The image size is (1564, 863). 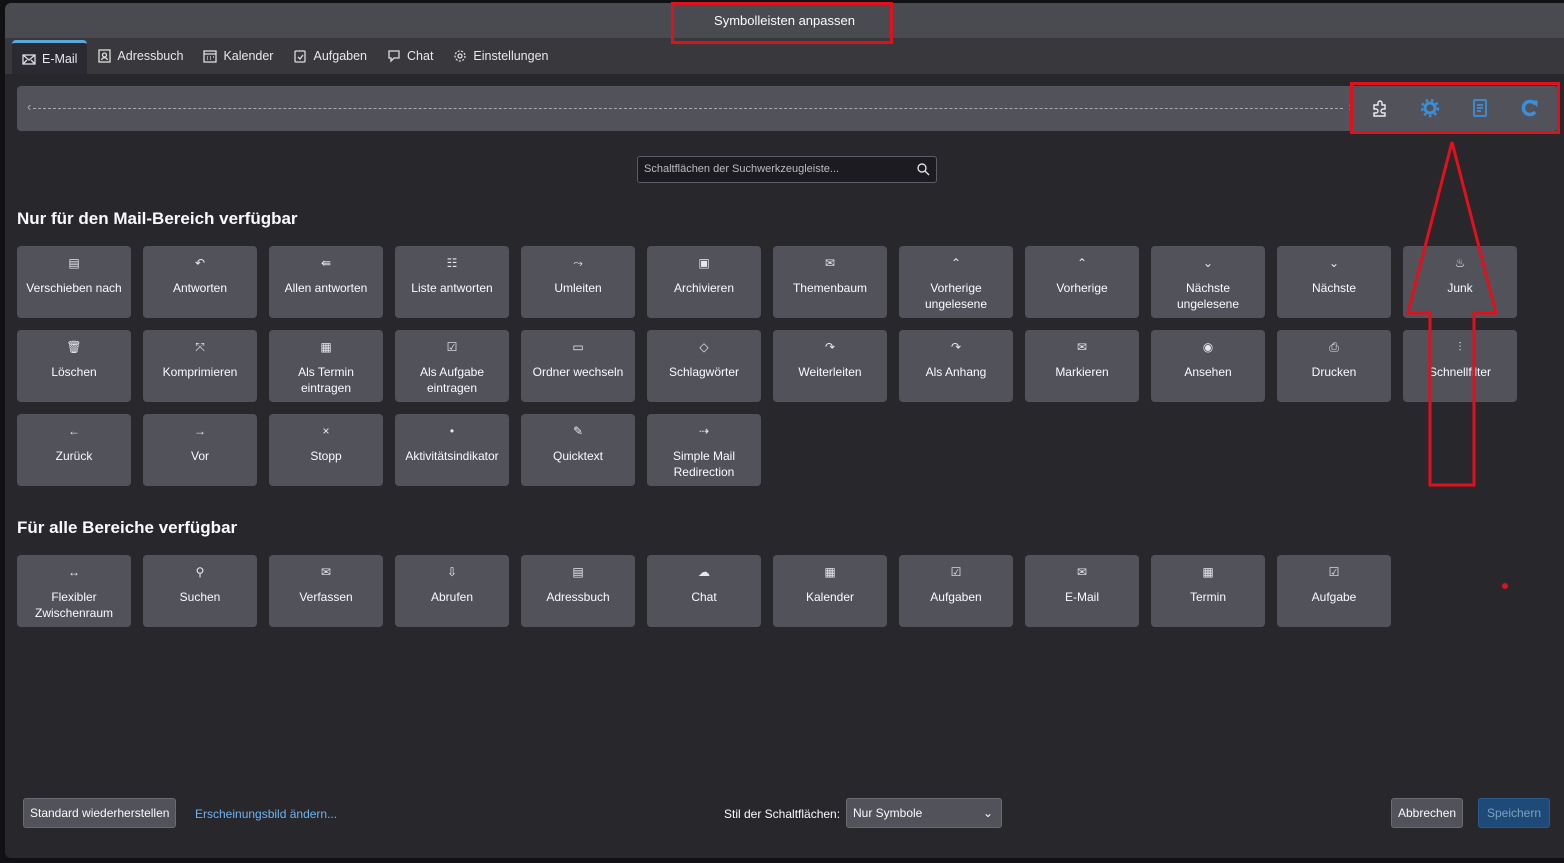 I want to click on button-label: Antworten, so click(x=200, y=288).